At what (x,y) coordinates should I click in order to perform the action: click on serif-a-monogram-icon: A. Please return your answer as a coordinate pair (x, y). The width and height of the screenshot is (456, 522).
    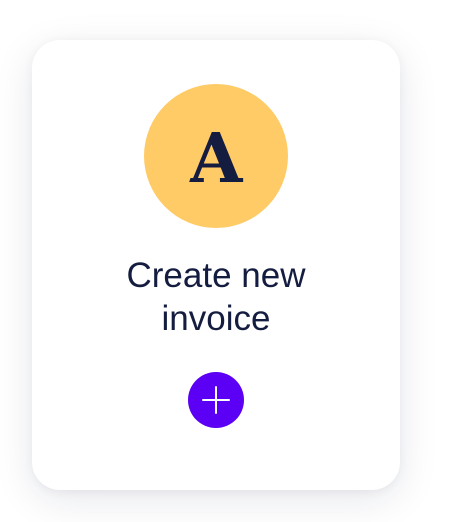
    Looking at the image, I should click on (215, 156).